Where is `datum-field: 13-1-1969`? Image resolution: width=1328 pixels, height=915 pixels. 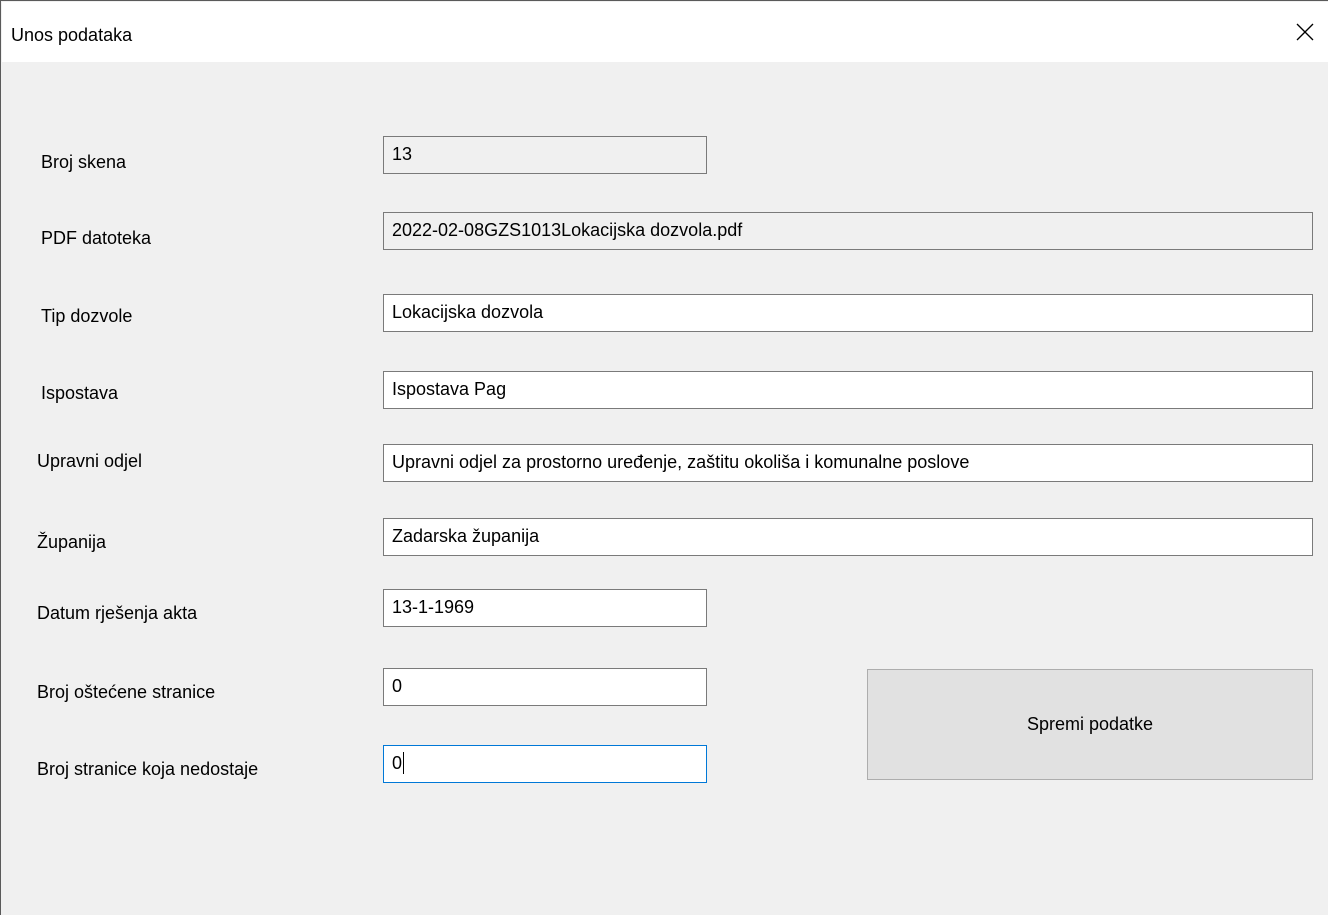
datum-field: 13-1-1969 is located at coordinates (545, 608).